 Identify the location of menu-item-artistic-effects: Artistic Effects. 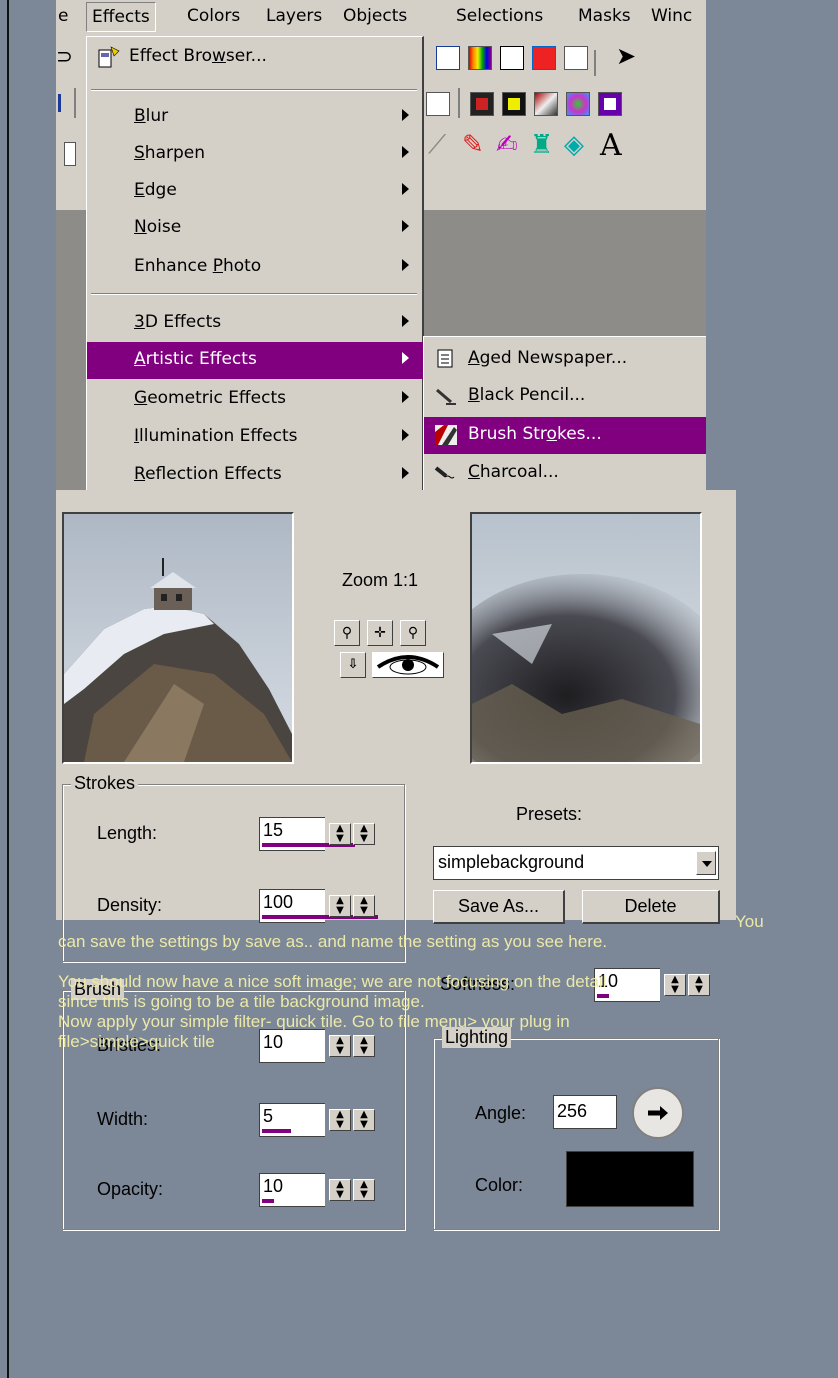
(255, 360).